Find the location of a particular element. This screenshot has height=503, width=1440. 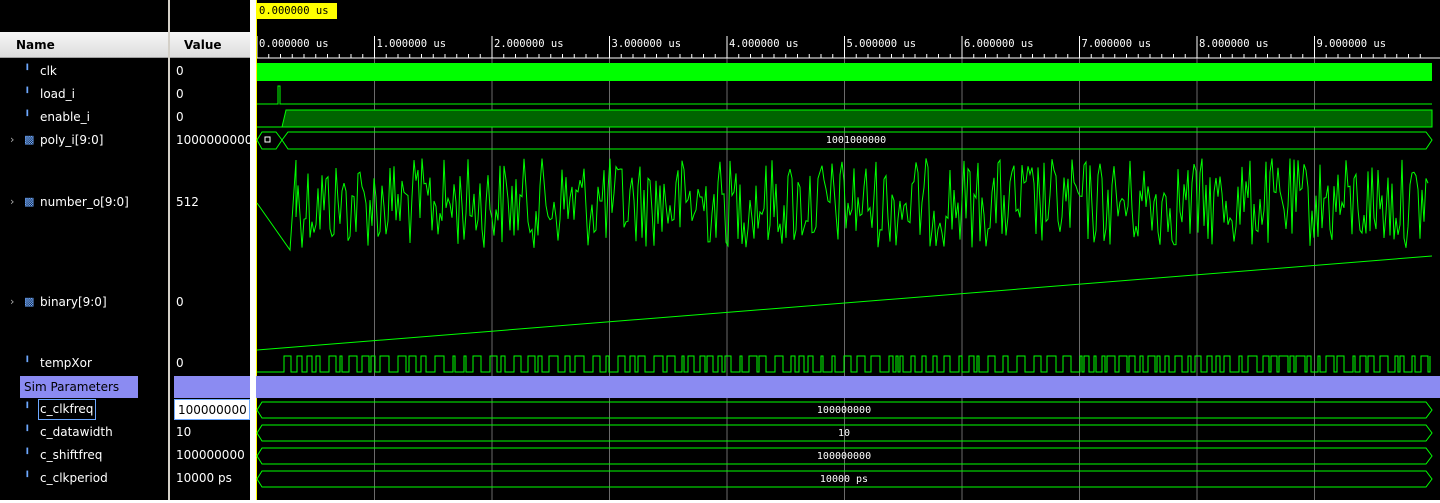

param-row-c-datawidth: ╹ c_datawidth is located at coordinates (84, 432).